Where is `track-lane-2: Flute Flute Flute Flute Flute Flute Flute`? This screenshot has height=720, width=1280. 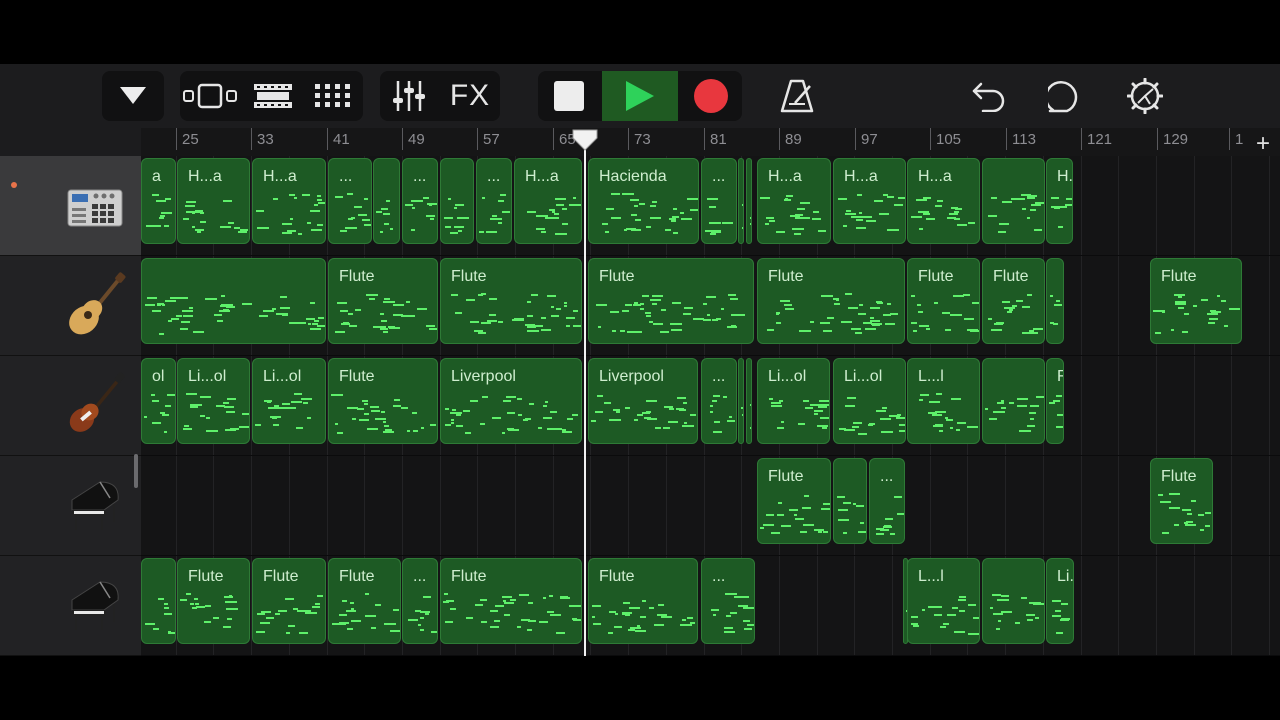 track-lane-2: Flute Flute Flute Flute Flute Flute Flute is located at coordinates (710, 306).